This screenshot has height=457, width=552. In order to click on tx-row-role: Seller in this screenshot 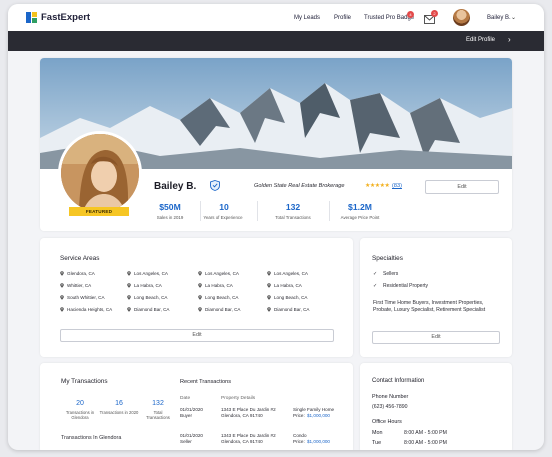, I will do `click(186, 441)`.